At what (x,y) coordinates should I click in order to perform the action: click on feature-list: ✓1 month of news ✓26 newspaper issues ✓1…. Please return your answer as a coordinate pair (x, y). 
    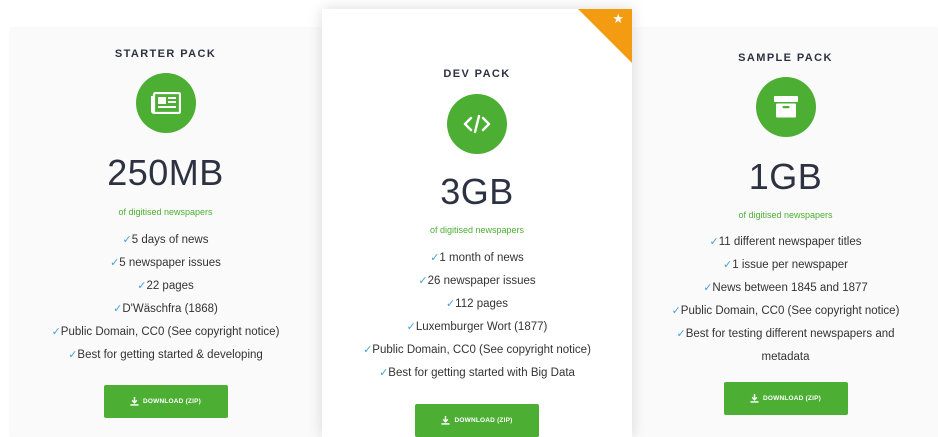
    Looking at the image, I should click on (477, 315).